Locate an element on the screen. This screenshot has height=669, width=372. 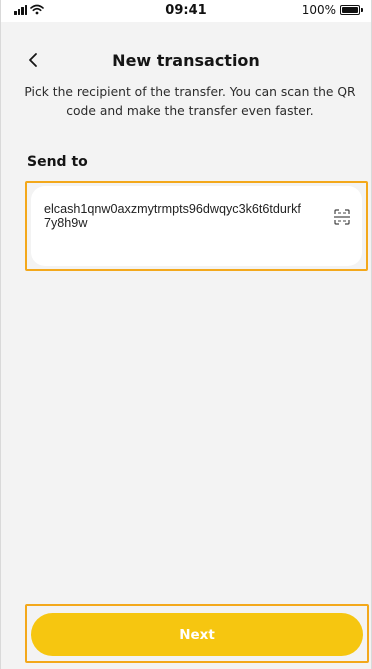
battery-status: 100% is located at coordinates (332, 10).